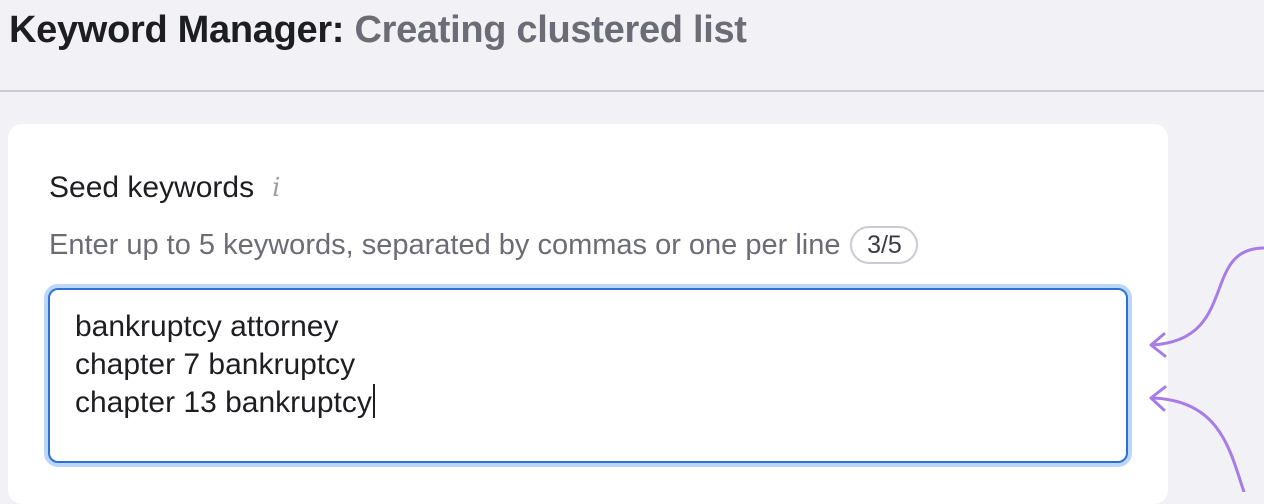 This screenshot has width=1264, height=504. What do you see at coordinates (152, 187) in the screenshot?
I see `seed-keywords-label: Seed keywords` at bounding box center [152, 187].